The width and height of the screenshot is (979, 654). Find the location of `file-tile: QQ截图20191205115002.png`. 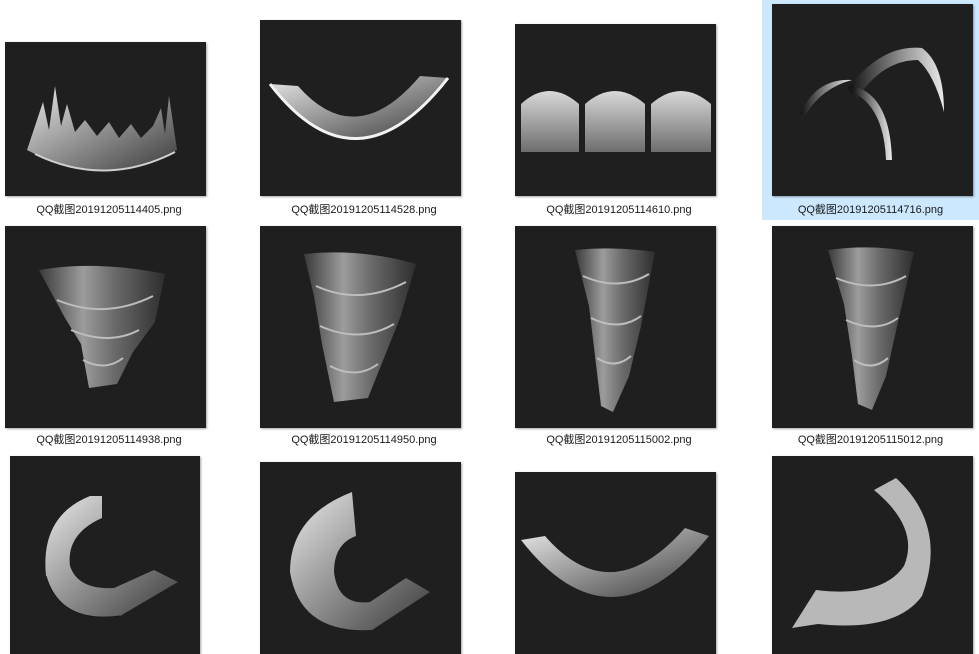

file-tile: QQ截图20191205115002.png is located at coordinates (619, 337).